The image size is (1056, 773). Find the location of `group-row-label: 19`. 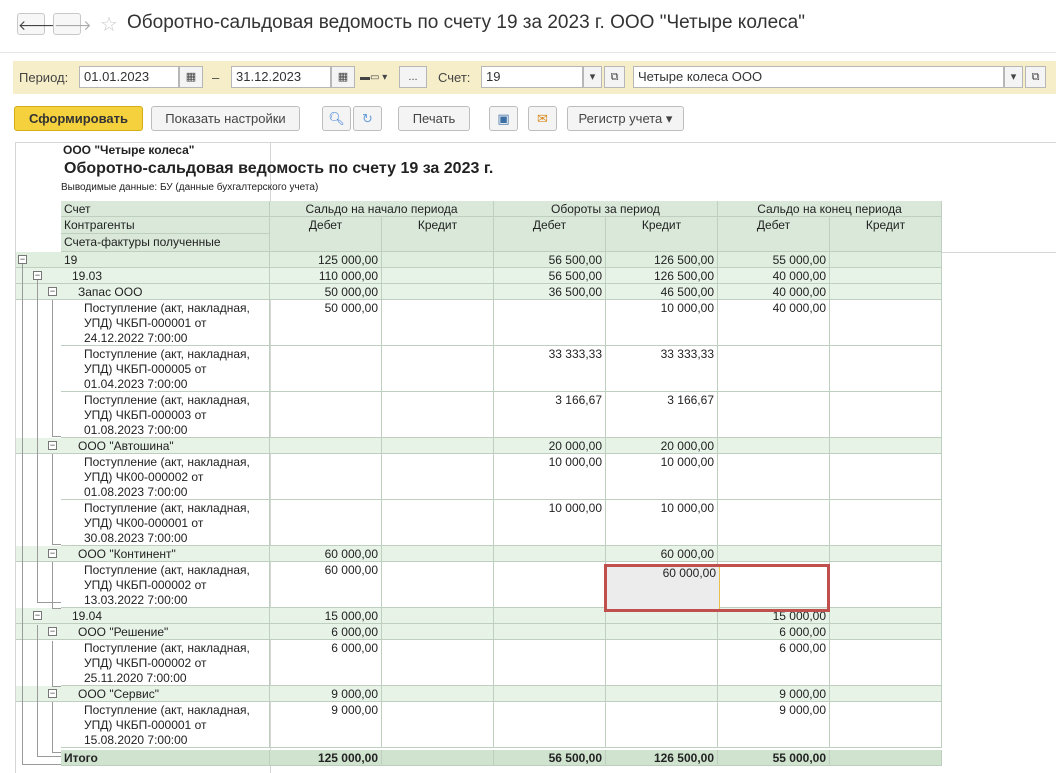

group-row-label: 19 is located at coordinates (165, 260).